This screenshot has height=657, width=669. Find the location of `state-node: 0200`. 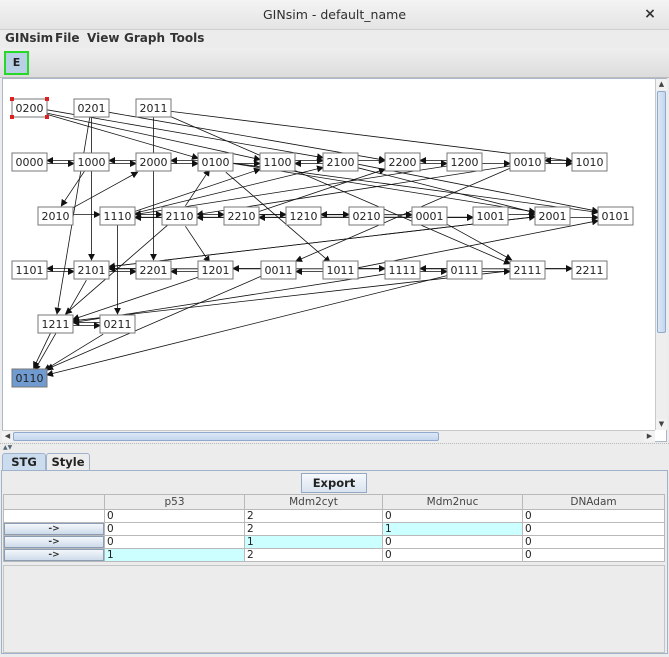

state-node: 0200 is located at coordinates (29, 108).